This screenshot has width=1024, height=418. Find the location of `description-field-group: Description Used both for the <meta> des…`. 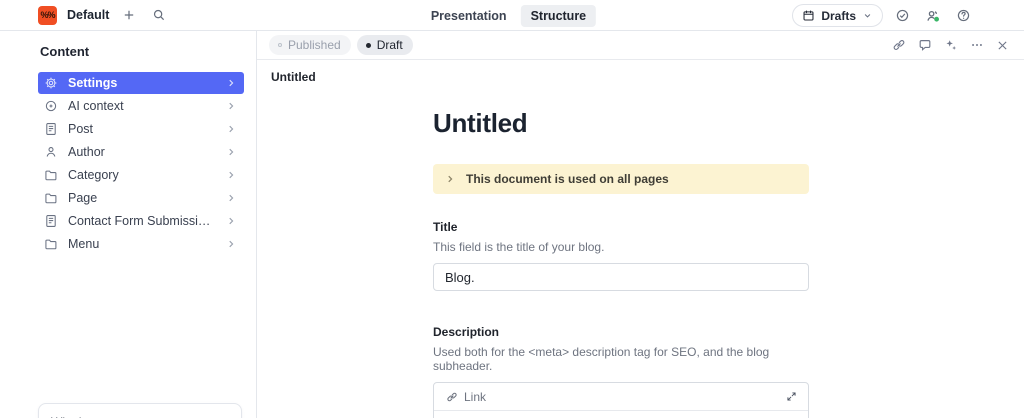

description-field-group: Description Used both for the <meta> des… is located at coordinates (621, 371).